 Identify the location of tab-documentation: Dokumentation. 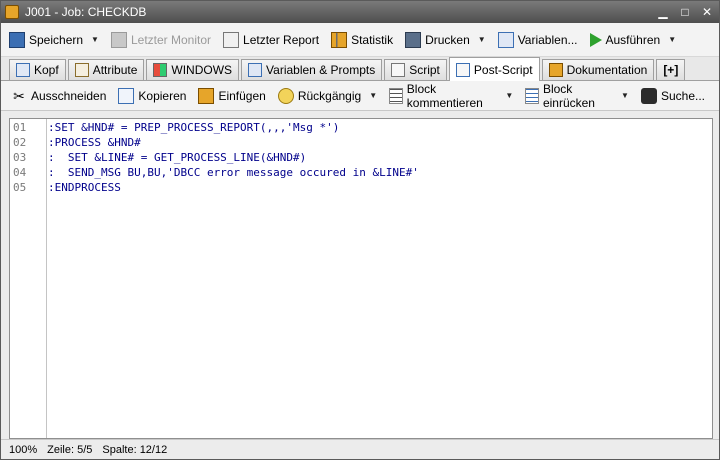
(598, 69).